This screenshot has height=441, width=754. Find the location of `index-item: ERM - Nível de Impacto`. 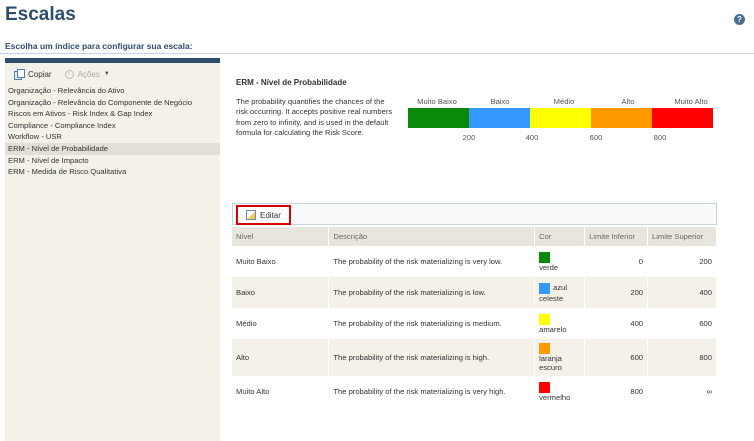

index-item: ERM - Nível de Impacto is located at coordinates (112, 161).